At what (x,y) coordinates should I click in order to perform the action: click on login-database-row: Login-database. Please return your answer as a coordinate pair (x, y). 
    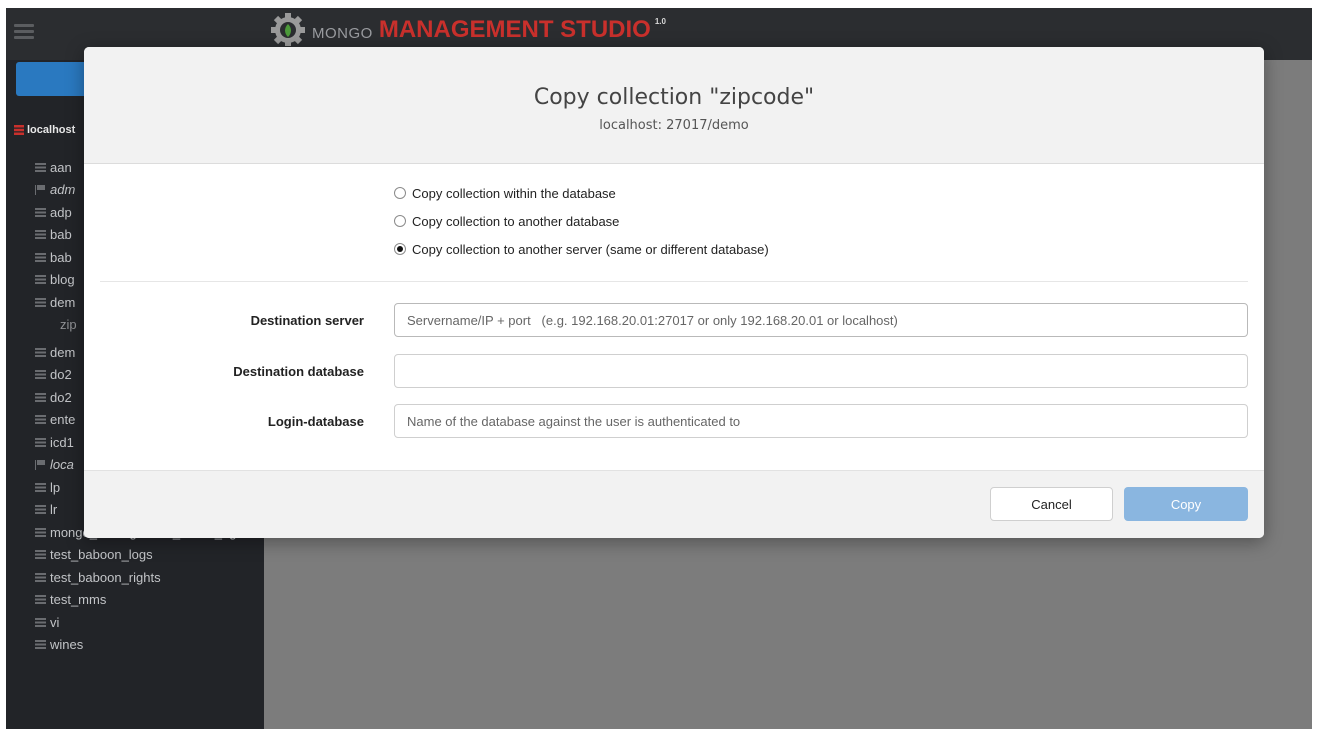
    Looking at the image, I should click on (674, 422).